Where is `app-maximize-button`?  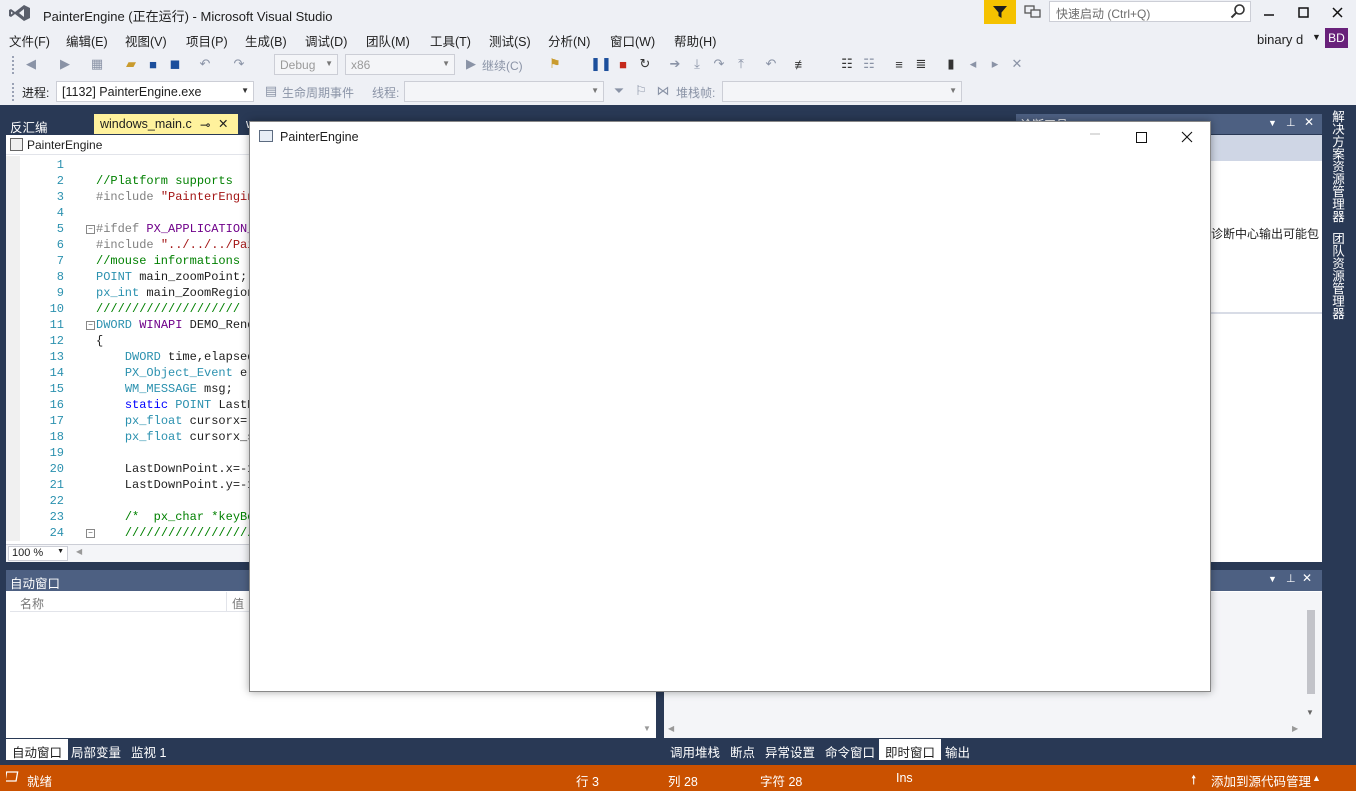
app-maximize-button is located at coordinates (1141, 137).